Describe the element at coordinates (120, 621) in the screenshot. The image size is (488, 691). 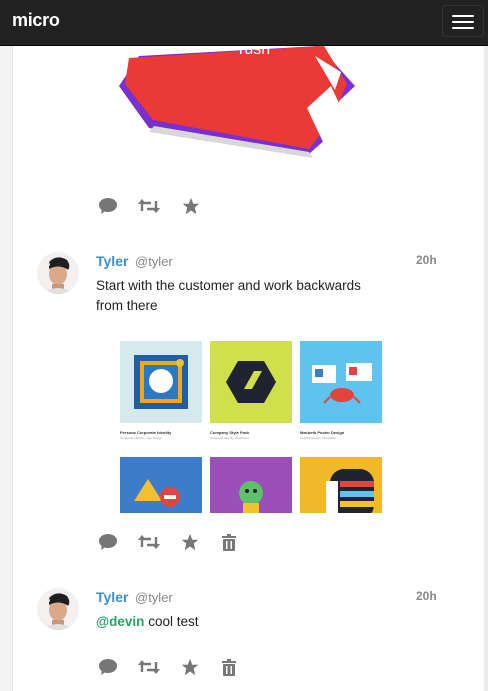
I see `mention-link: @devin` at that location.